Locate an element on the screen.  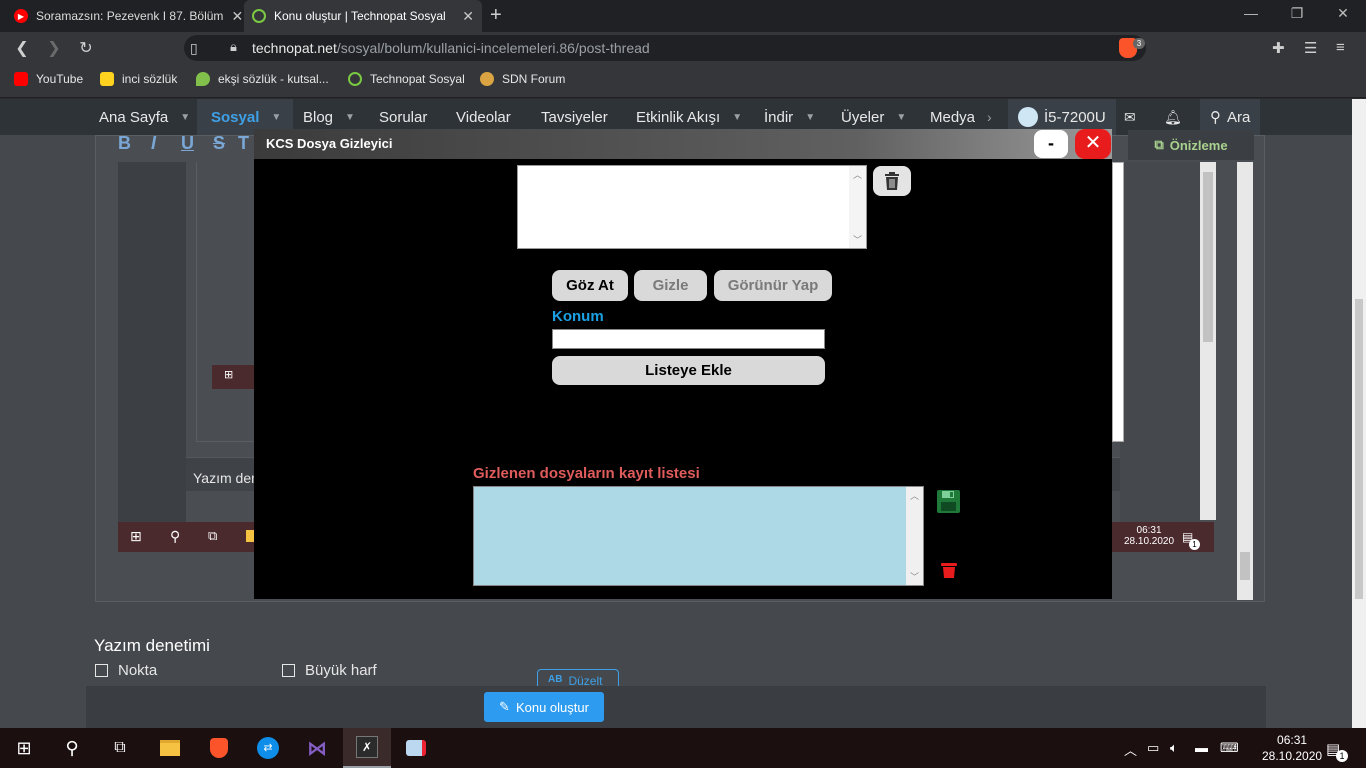
nokta-checkbox: Nokta is located at coordinates (126, 670).